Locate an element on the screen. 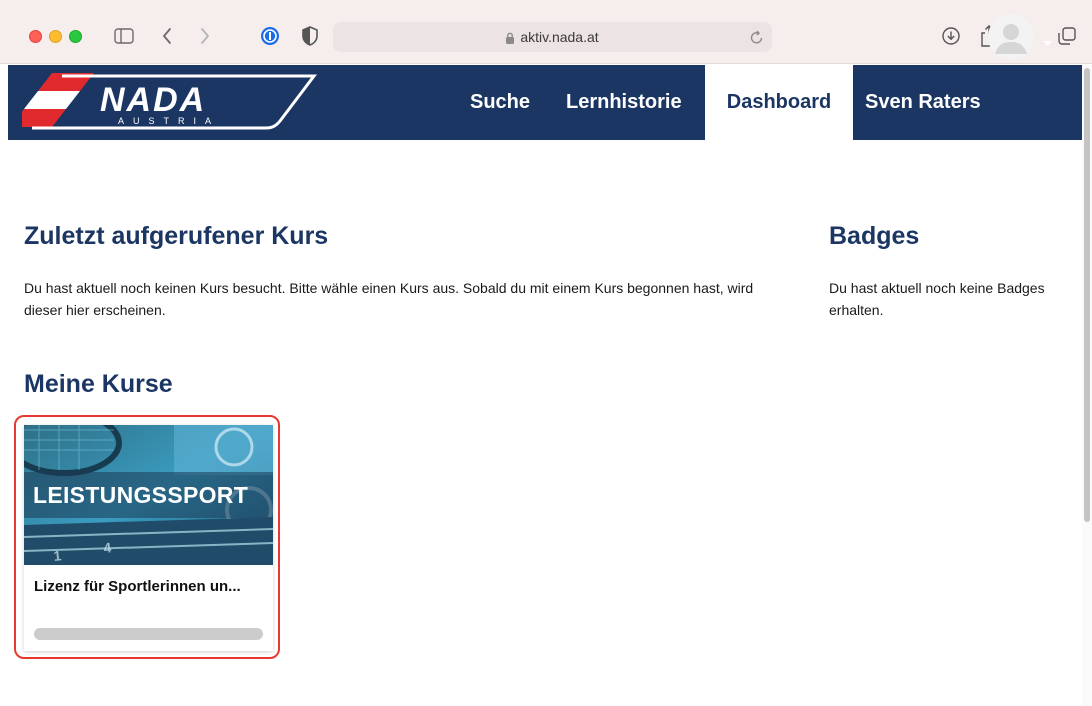 This screenshot has width=1092, height=706. nav-learning-history: Lernhistorie is located at coordinates (624, 102).